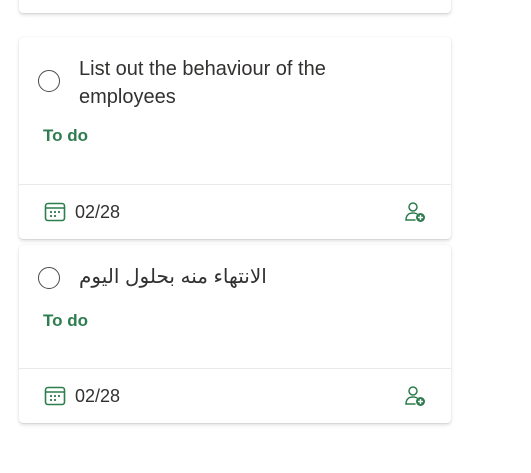 This screenshot has height=473, width=531. I want to click on task-title: List out the behaviour of the employees, so click(244, 83).